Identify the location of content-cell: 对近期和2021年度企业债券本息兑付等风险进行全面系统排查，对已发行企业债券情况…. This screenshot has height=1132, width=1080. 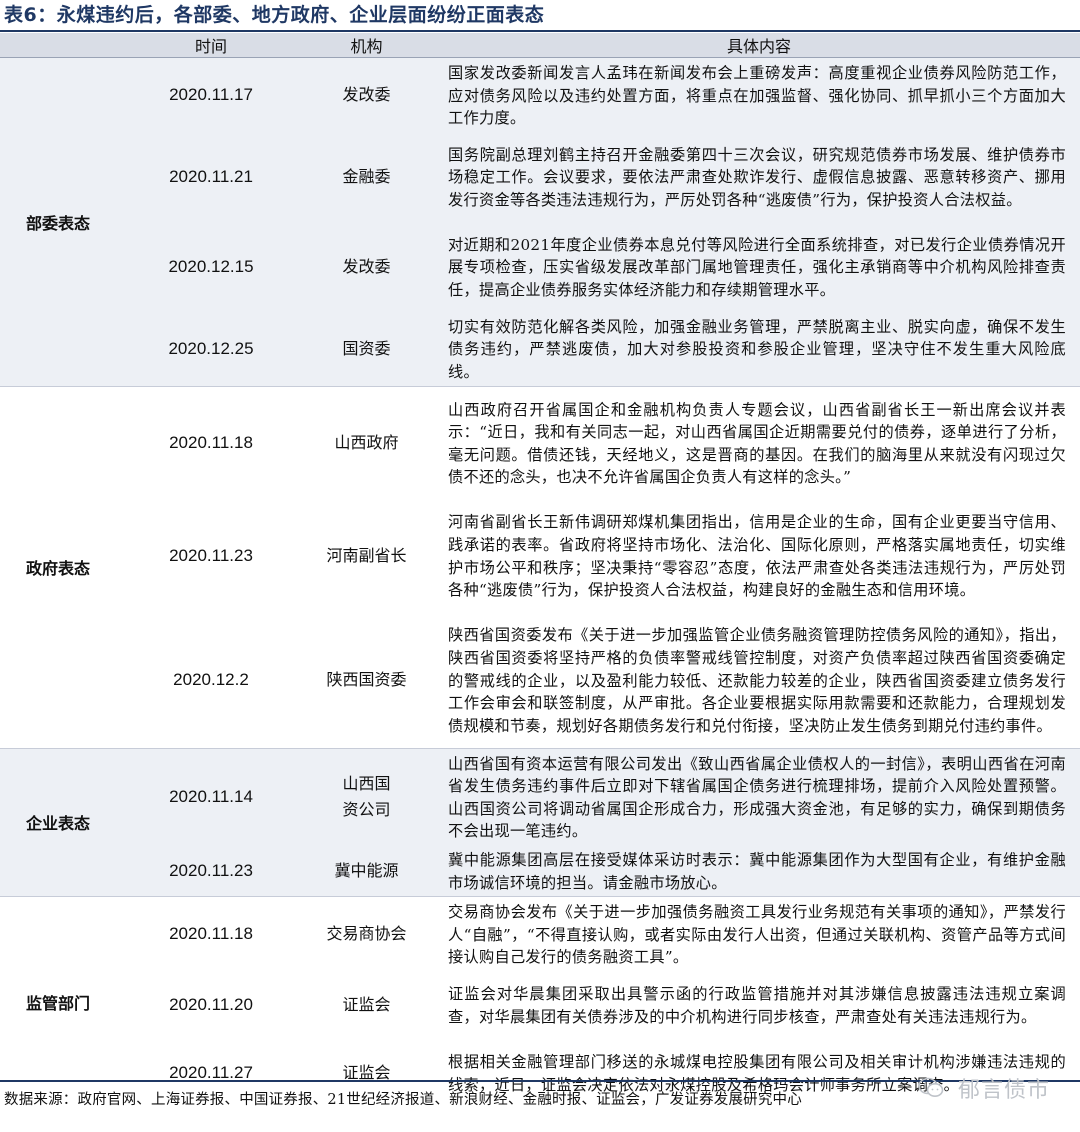
(759, 266).